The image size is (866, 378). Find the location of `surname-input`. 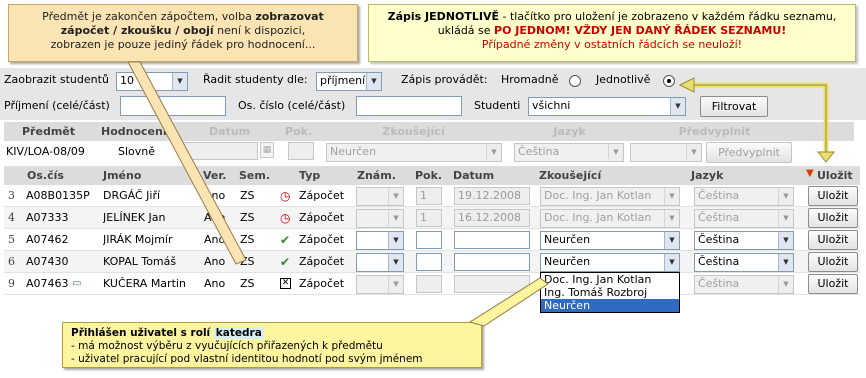

surname-input is located at coordinates (173, 106).